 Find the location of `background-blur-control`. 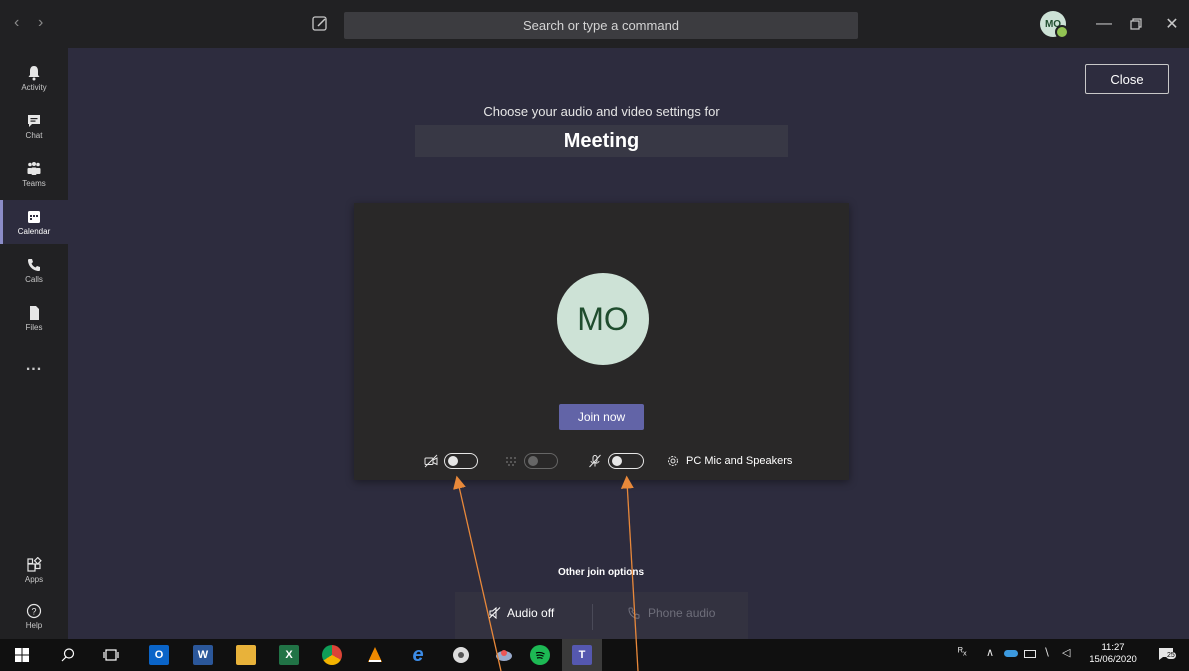

background-blur-control is located at coordinates (531, 461).